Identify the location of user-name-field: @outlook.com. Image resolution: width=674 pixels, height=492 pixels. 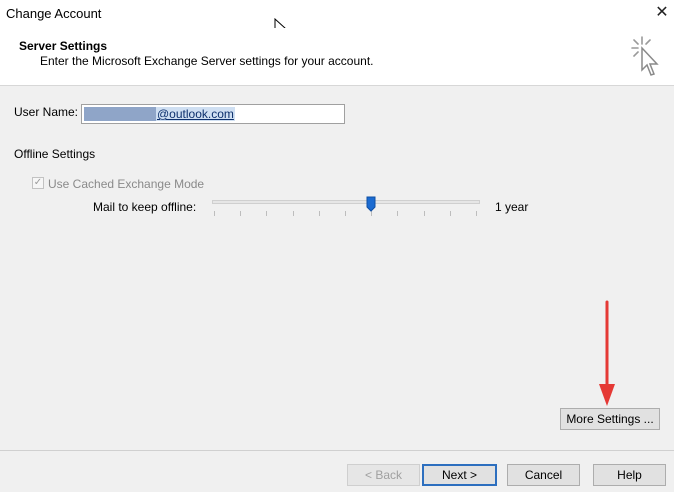
(213, 114).